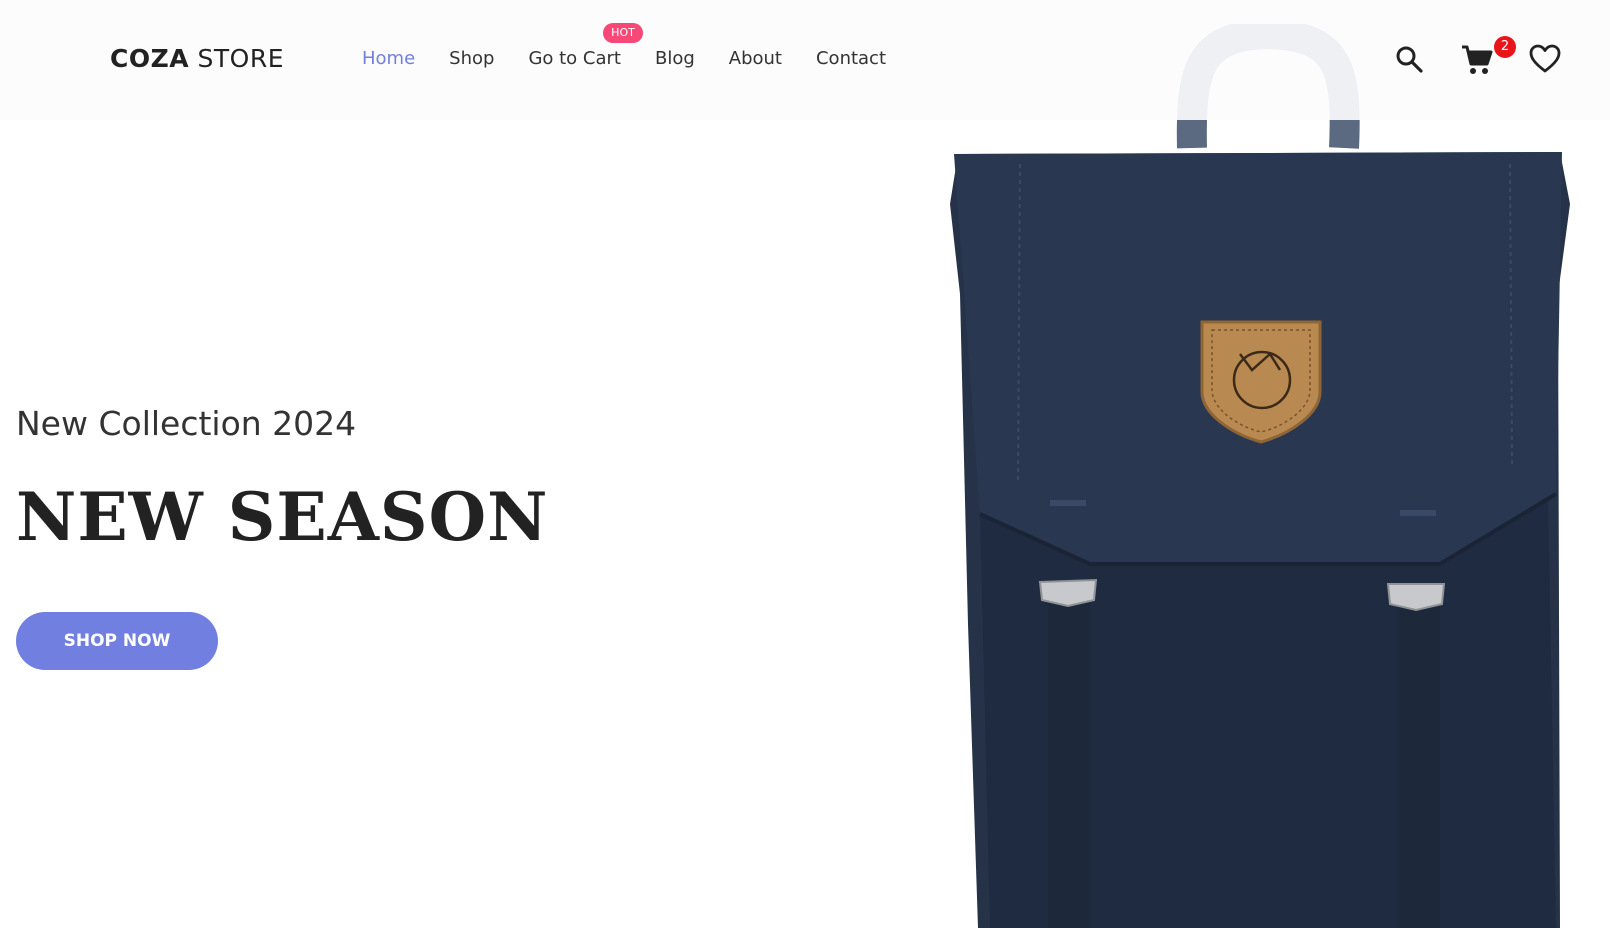 Image resolution: width=1610 pixels, height=928 pixels. I want to click on hero-title: NEW SEASON, so click(282, 517).